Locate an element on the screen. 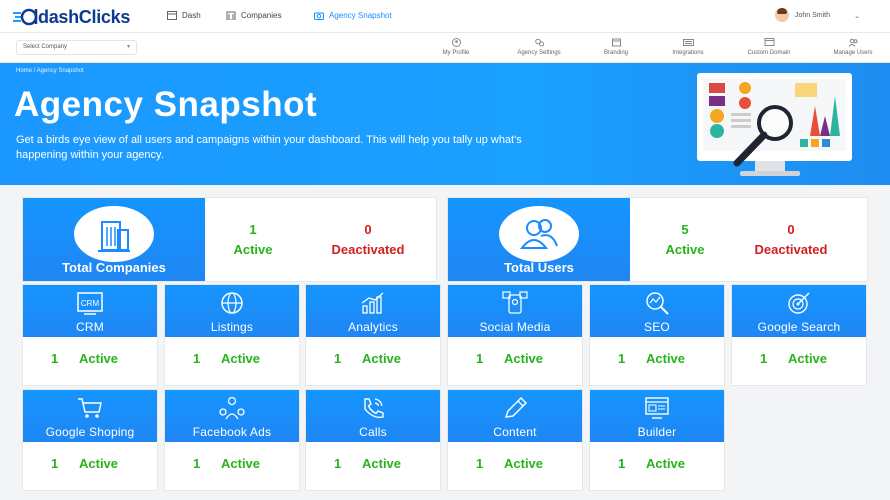 The height and width of the screenshot is (500, 890). tile-social-media: Social Media 1 Active is located at coordinates (515, 335).